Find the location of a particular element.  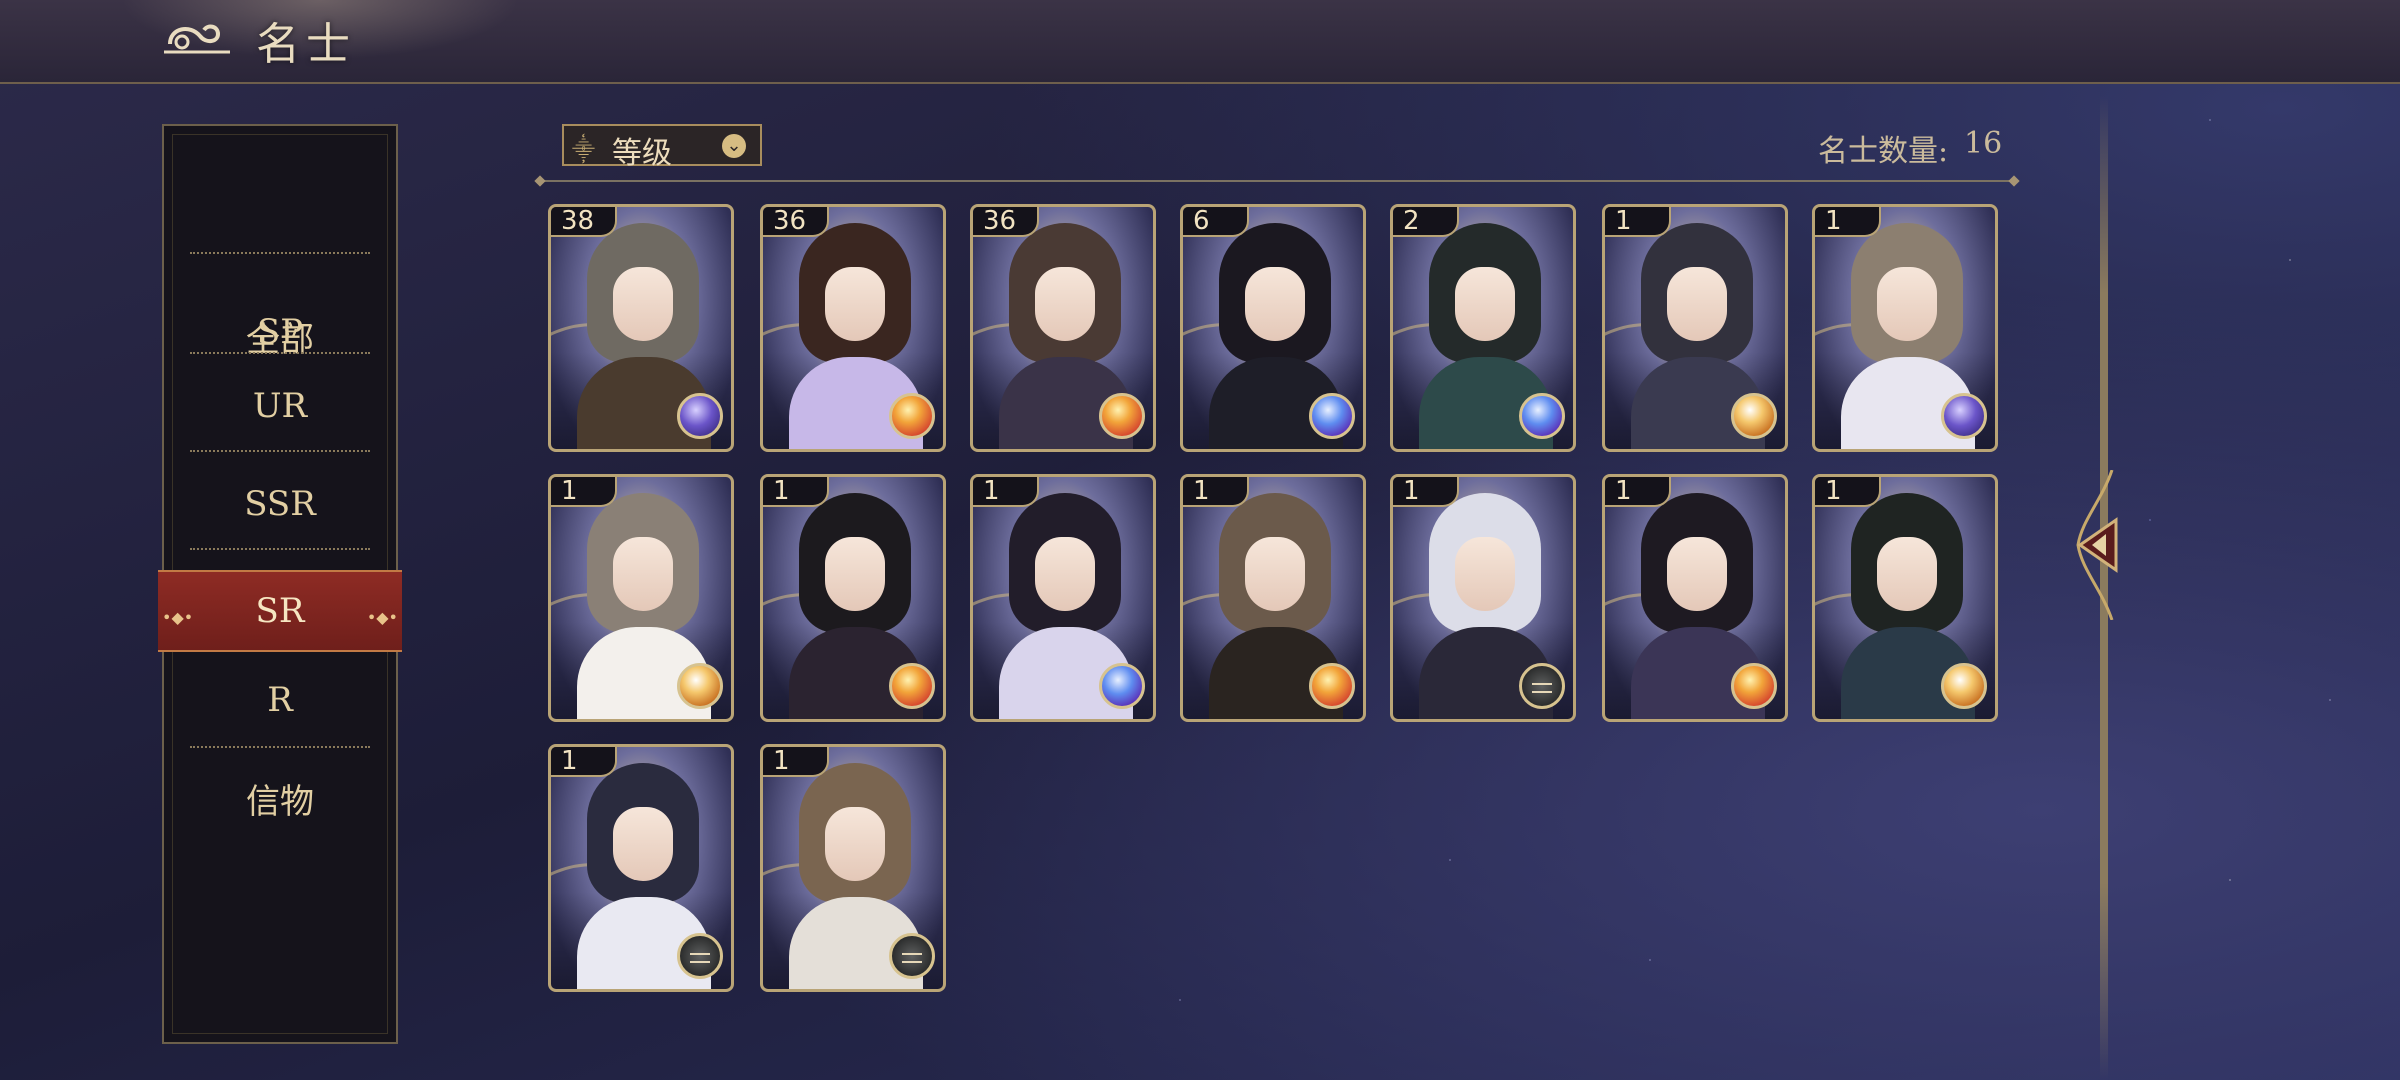

chevron-down-icon: ⌄ is located at coordinates (734, 146).